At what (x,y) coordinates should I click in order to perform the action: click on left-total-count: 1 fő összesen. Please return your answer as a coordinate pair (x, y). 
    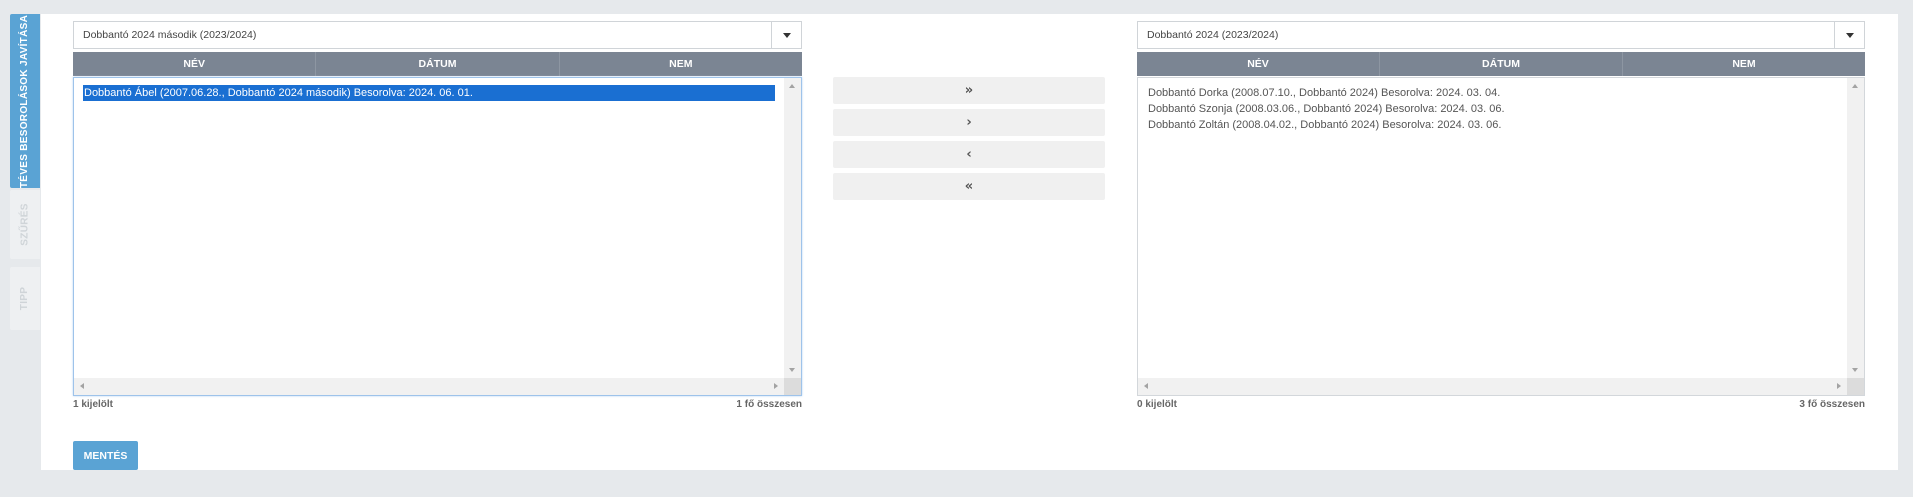
    Looking at the image, I should click on (769, 404).